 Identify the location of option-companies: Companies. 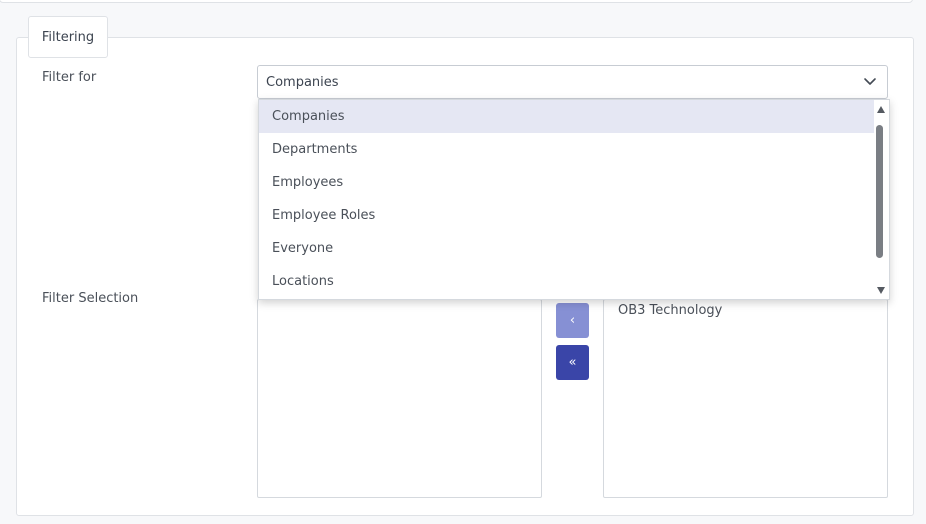
(566, 116).